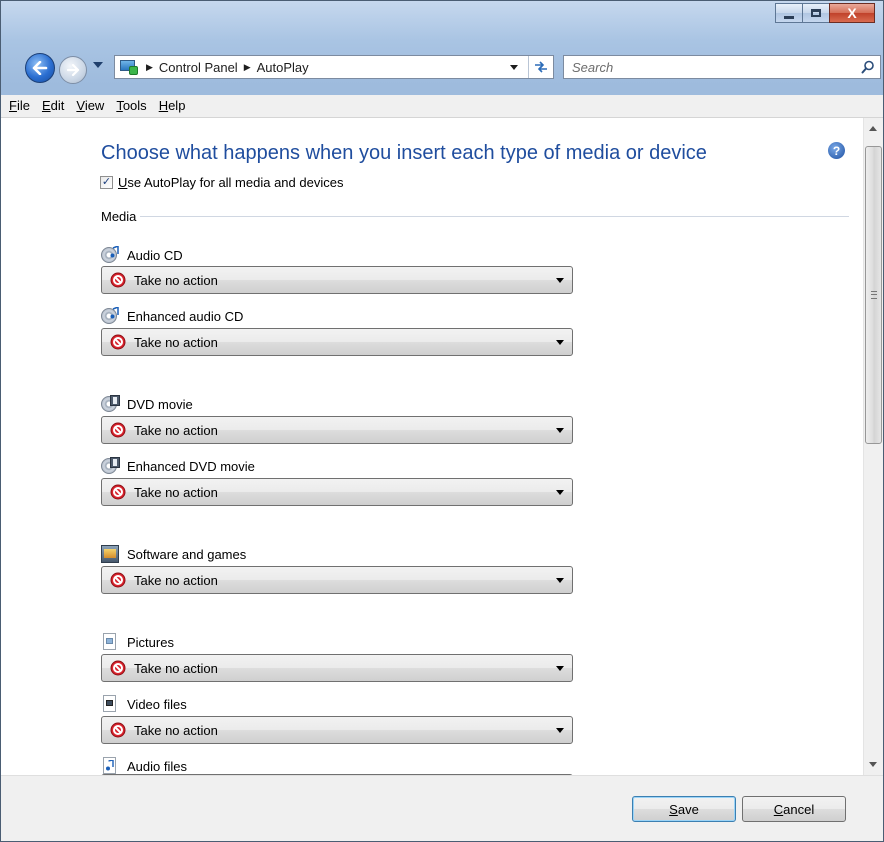  I want to click on enhanced-audio-cd-action-dropdown: Take no action, so click(337, 342).